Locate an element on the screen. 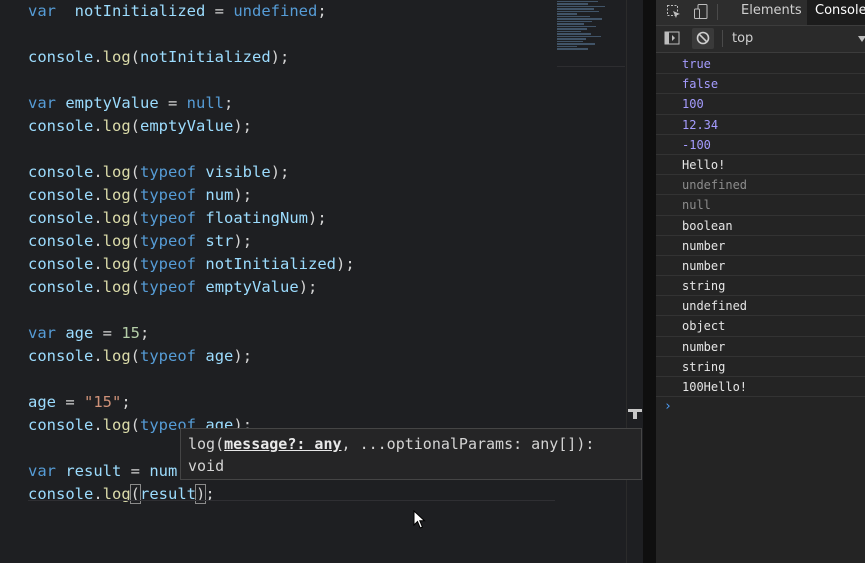  inspect-icon is located at coordinates (674, 12).